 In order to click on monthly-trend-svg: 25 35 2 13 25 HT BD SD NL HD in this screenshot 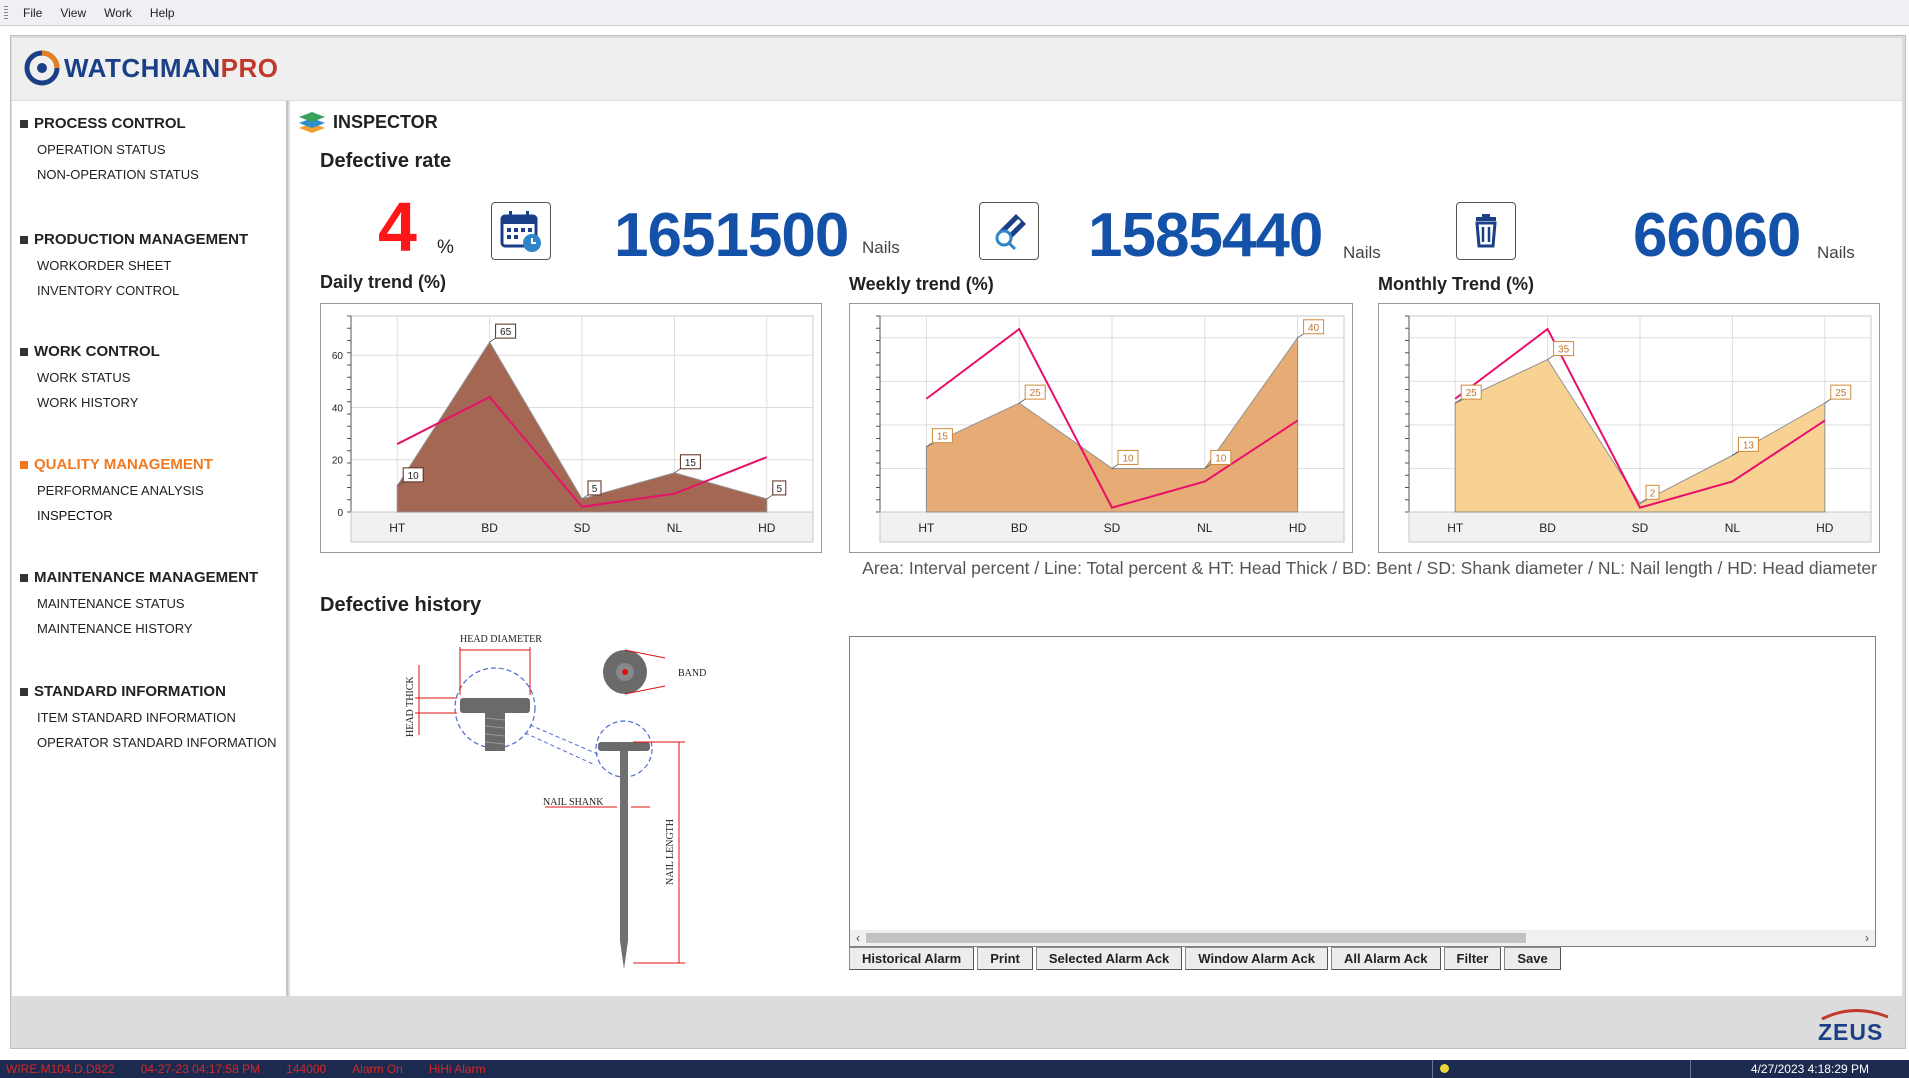, I will do `click(1638, 429)`.